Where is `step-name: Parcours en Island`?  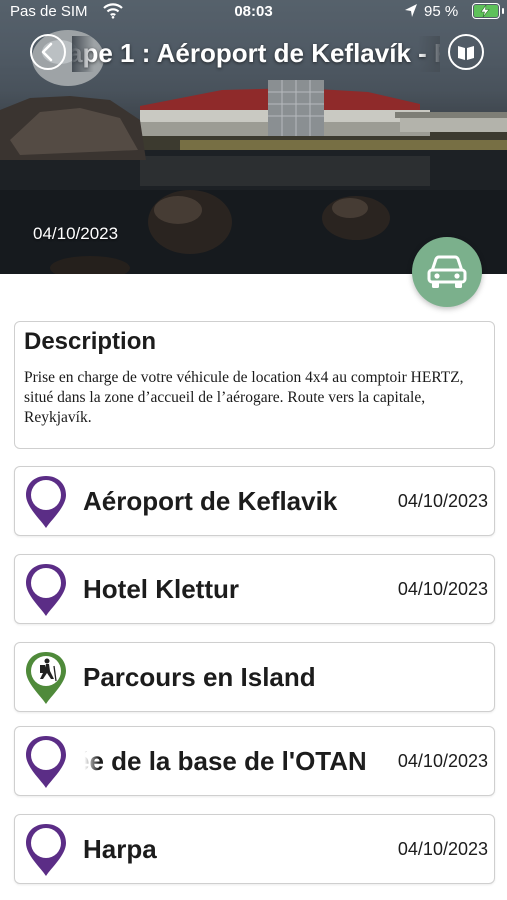
step-name: Parcours en Island is located at coordinates (199, 677).